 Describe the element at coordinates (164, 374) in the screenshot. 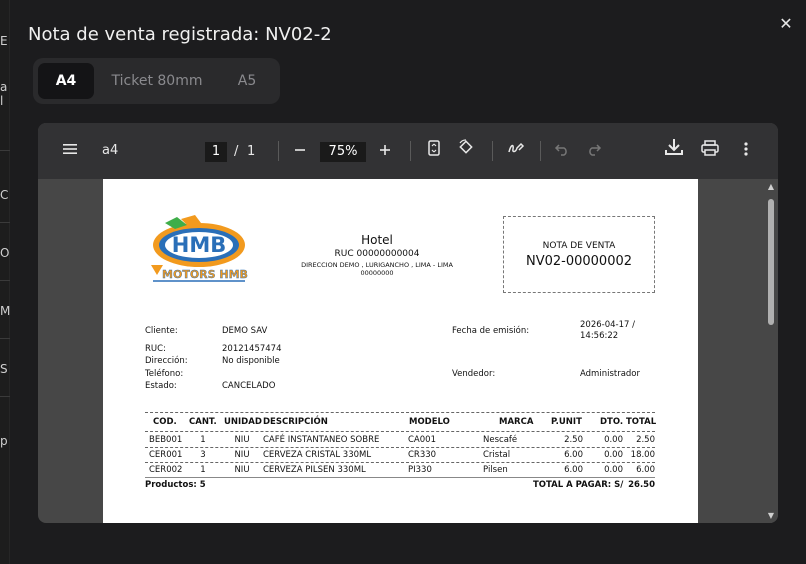

I see `phone-label: Teléfono:` at that location.